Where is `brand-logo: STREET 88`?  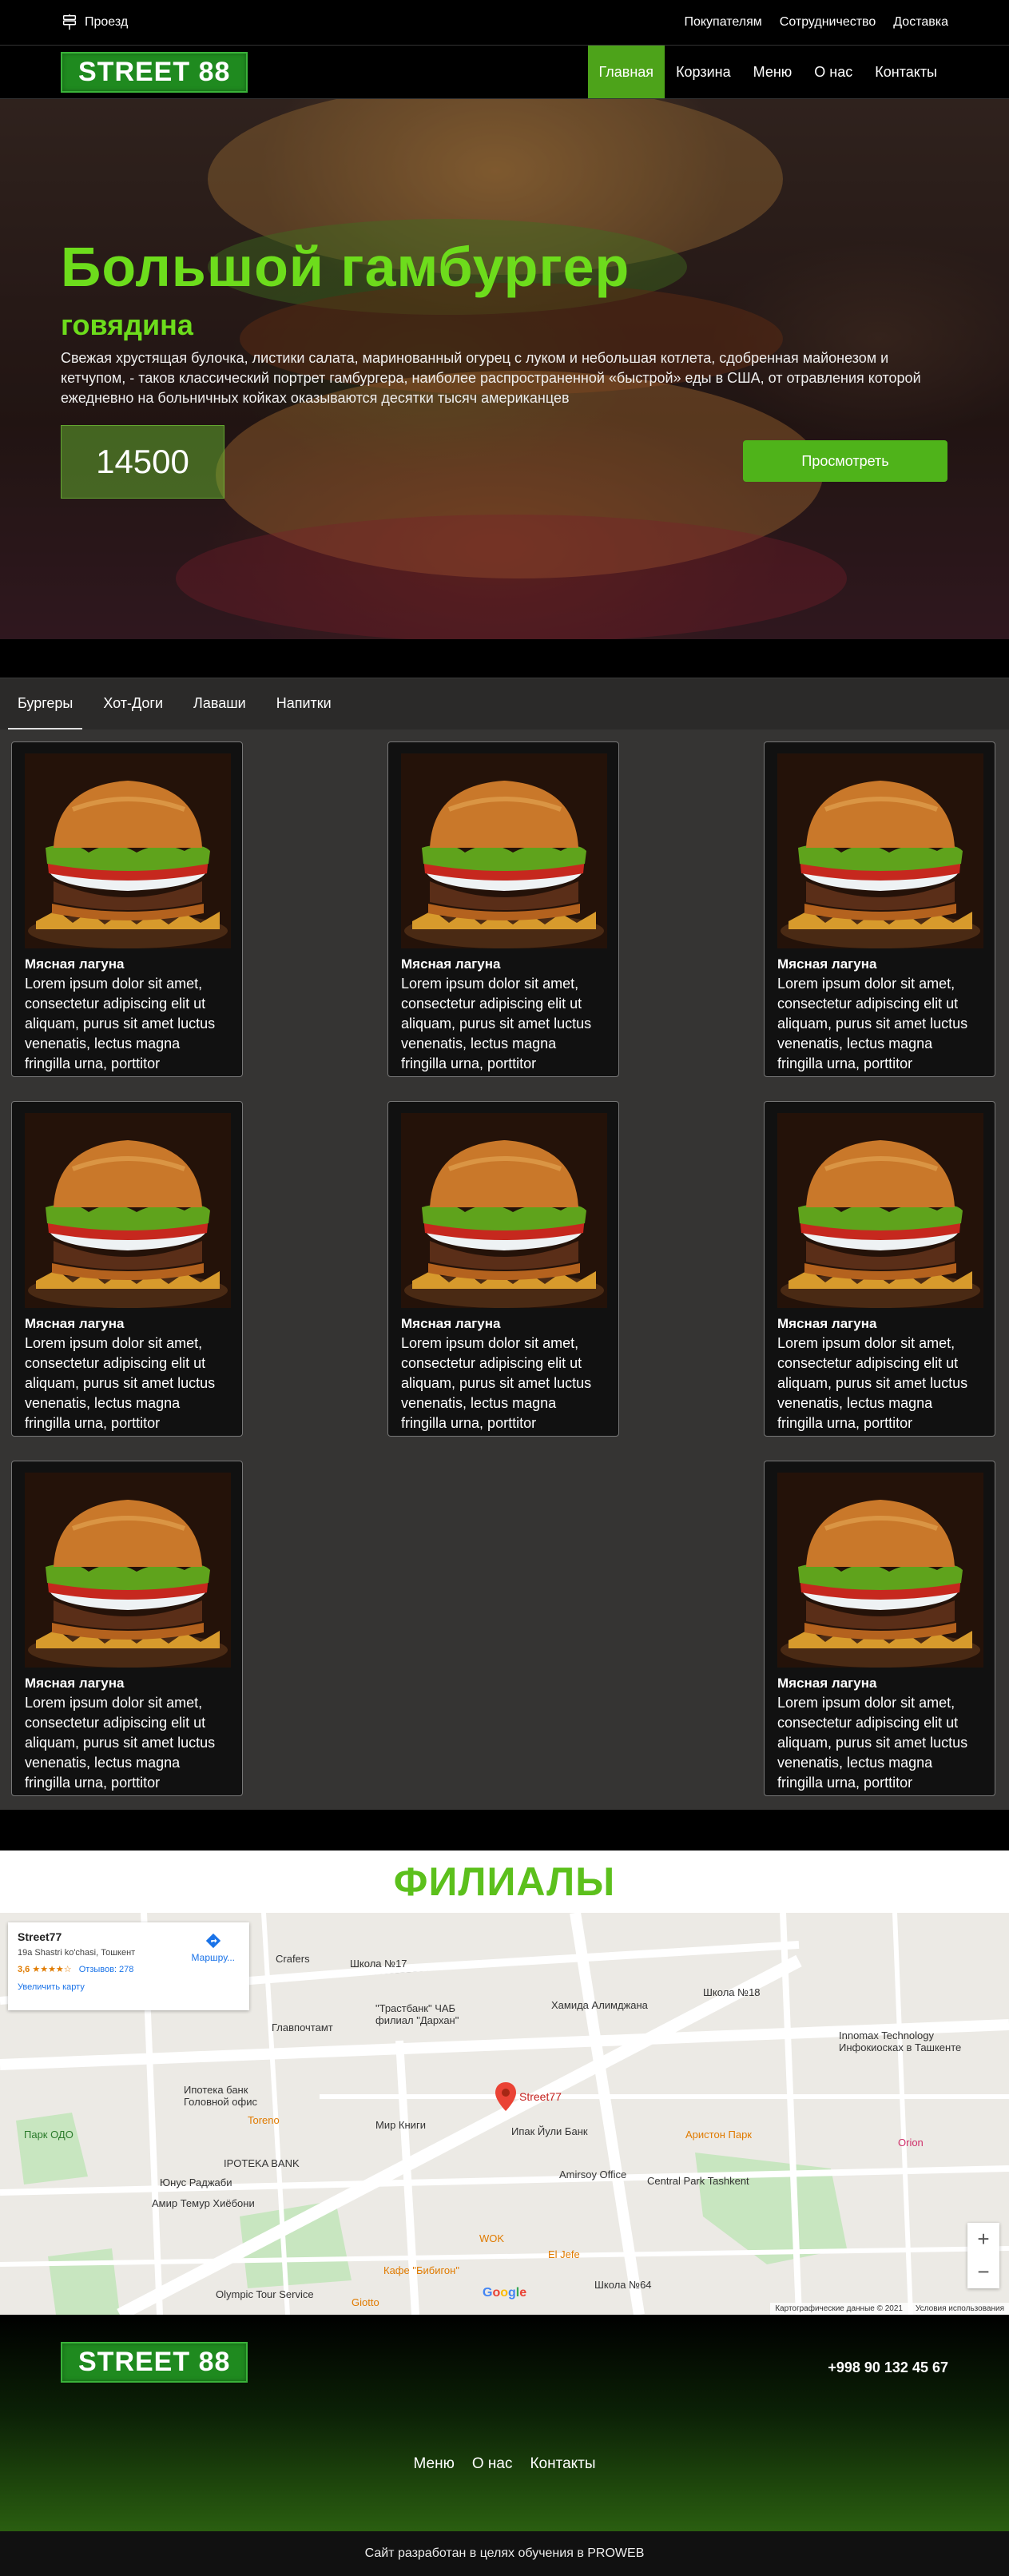 brand-logo: STREET 88 is located at coordinates (154, 72).